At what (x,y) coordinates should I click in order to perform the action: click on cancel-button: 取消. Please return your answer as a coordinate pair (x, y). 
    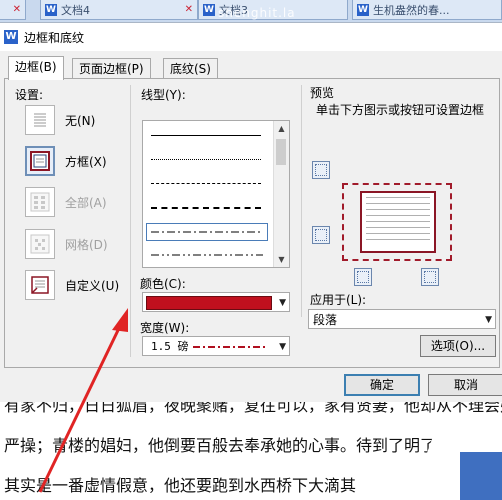
    Looking at the image, I should click on (465, 385).